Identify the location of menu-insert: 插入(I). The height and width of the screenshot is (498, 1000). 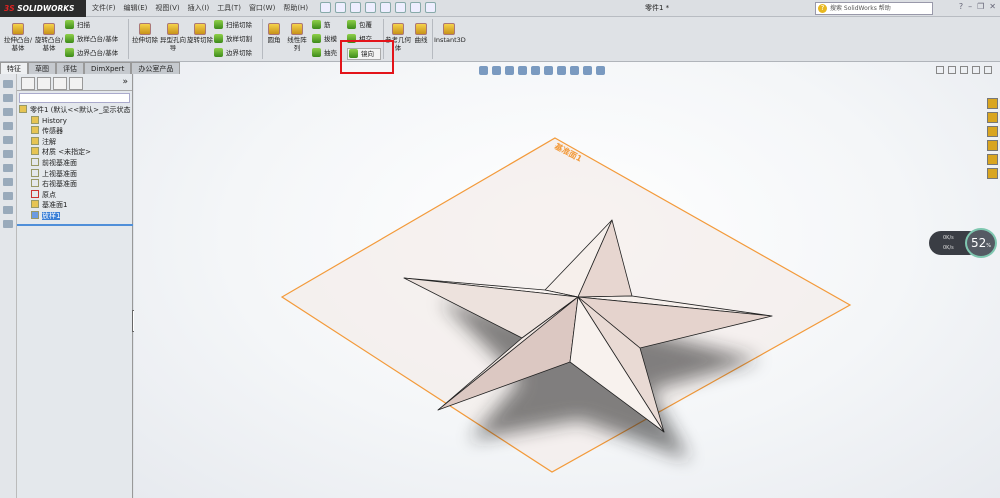
(199, 8).